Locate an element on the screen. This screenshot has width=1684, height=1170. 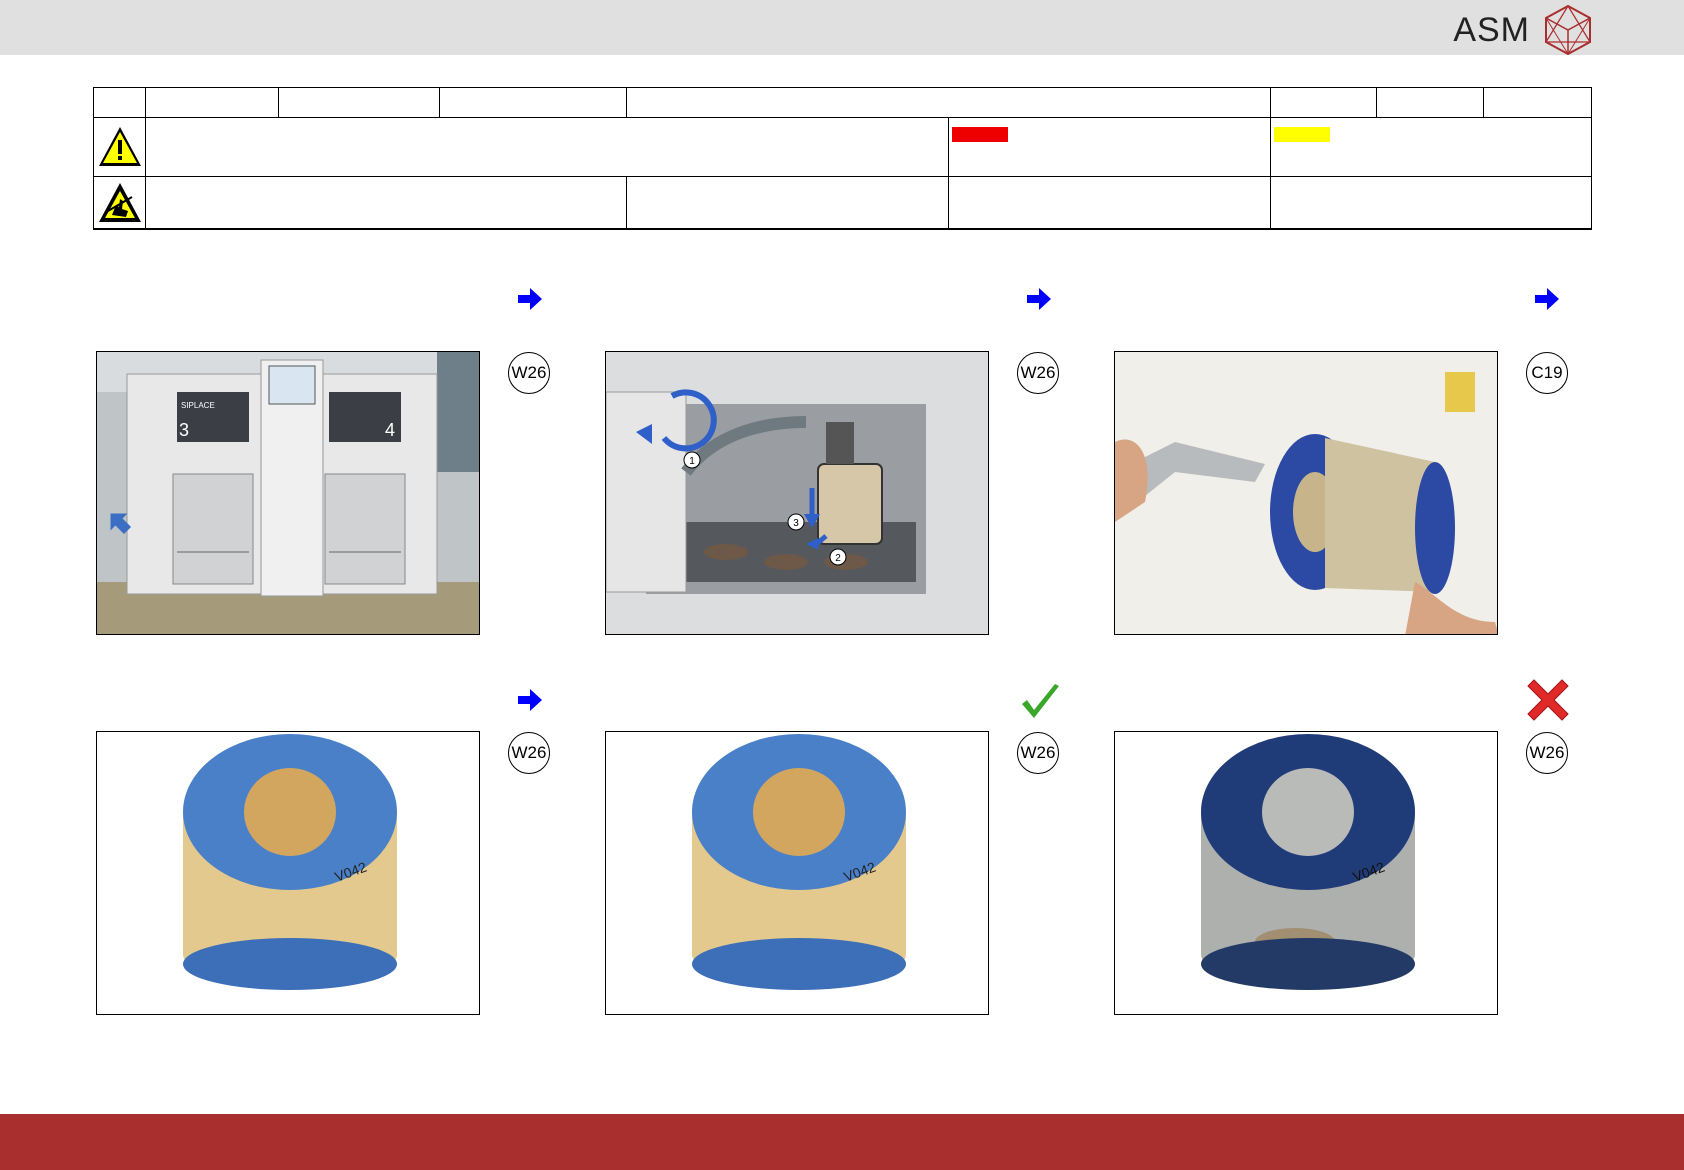
brand-logo: ASM is located at coordinates (1522, 30).